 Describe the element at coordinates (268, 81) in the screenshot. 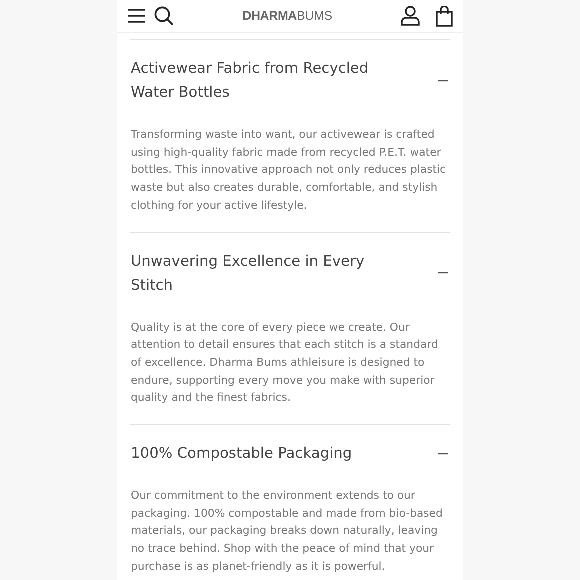

I see `accordion-title: Activewear Fabric from Recycled Water Bottles` at that location.